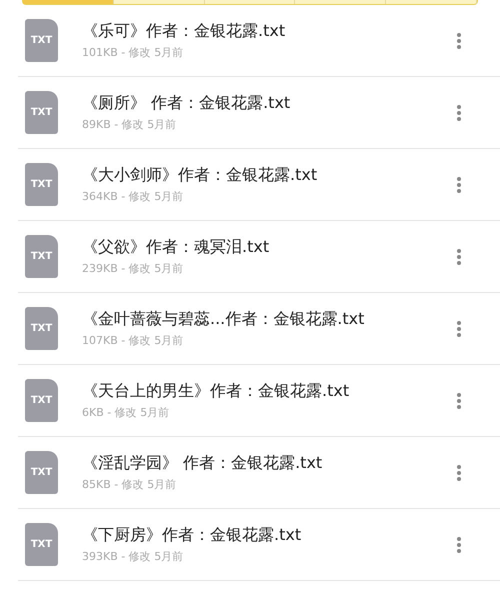 The height and width of the screenshot is (614, 500). I want to click on file-meta: 6KB - 修改 5月前, so click(126, 412).